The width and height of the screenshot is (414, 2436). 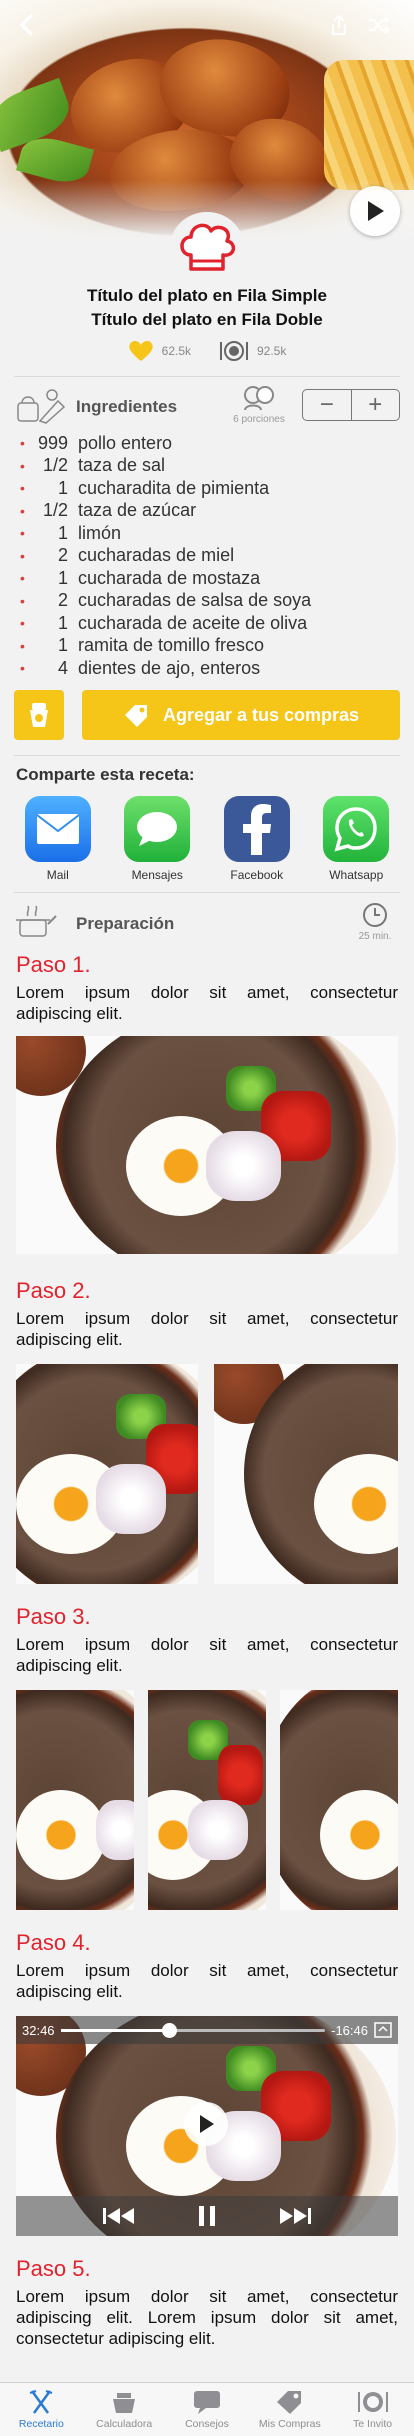 What do you see at coordinates (193, 622) in the screenshot?
I see `ingredient-text: cucharada de aceite de oliva` at bounding box center [193, 622].